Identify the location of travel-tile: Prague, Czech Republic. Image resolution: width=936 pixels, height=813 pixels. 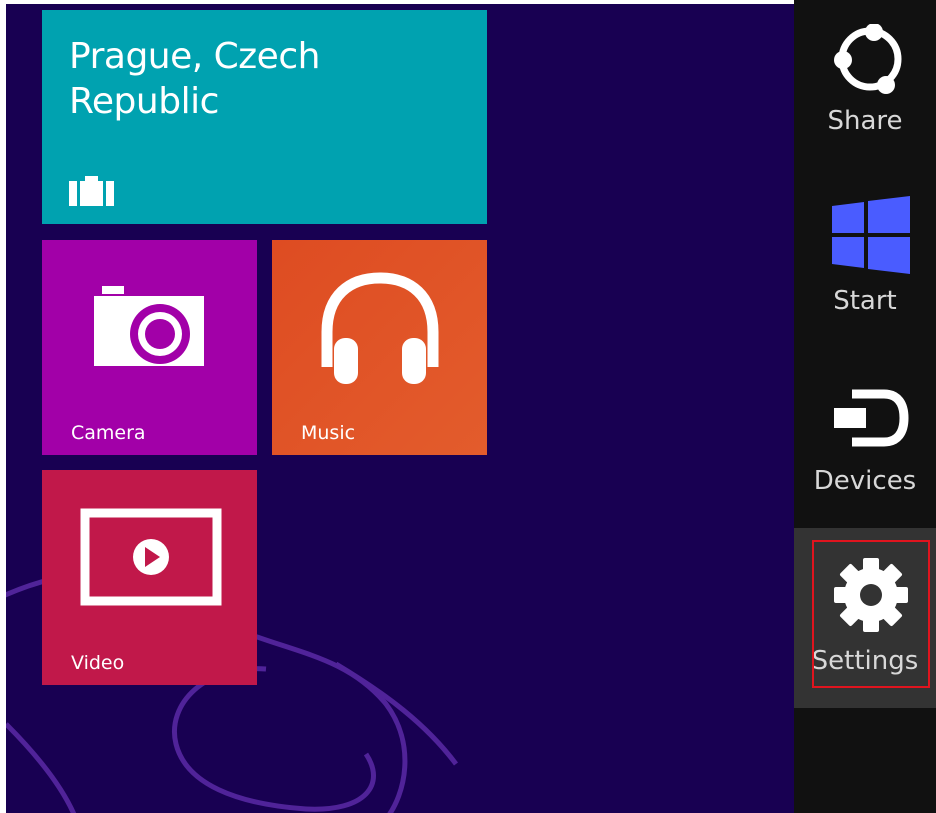
(264, 117).